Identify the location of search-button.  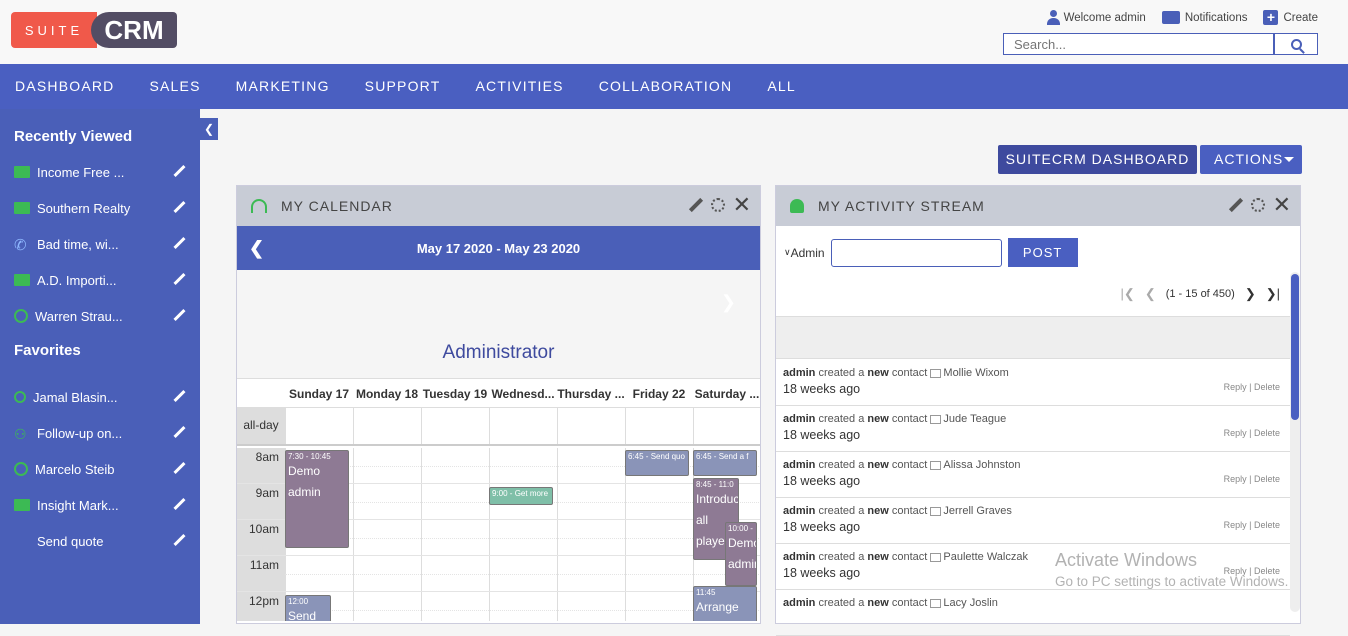
(1296, 44).